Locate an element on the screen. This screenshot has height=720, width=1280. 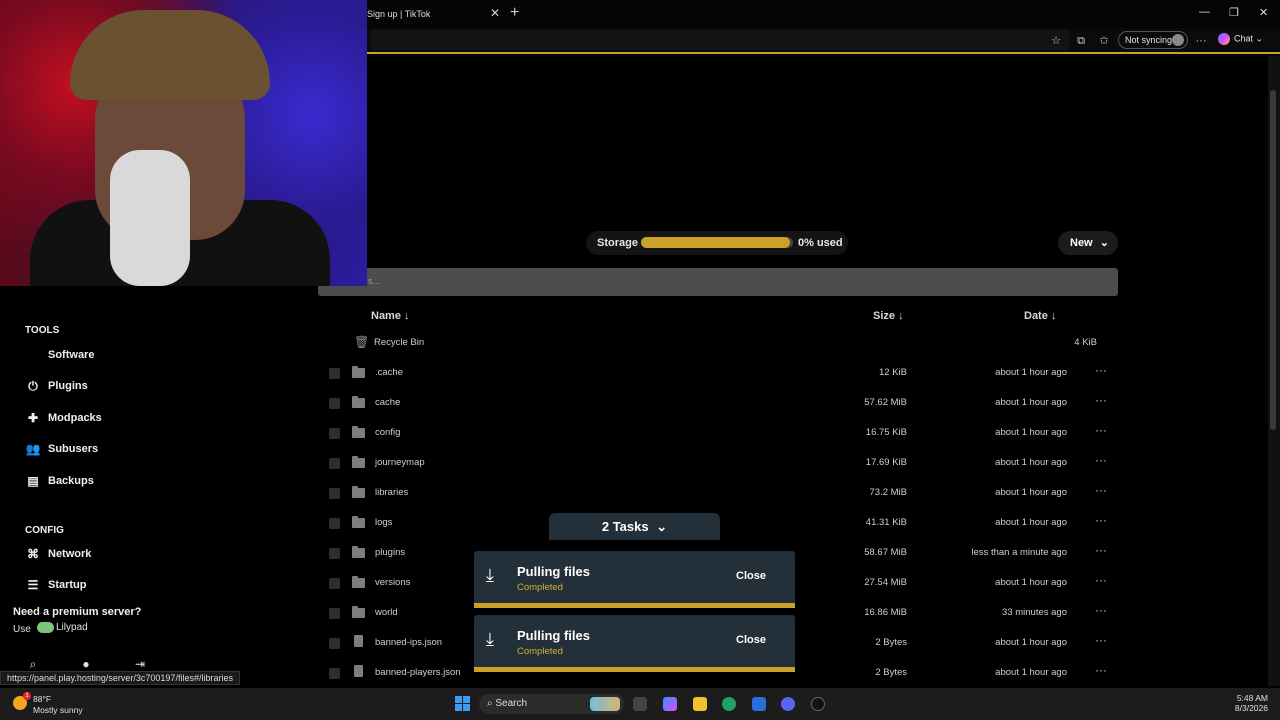
weather-temp: 88°F is located at coordinates (42, 699).